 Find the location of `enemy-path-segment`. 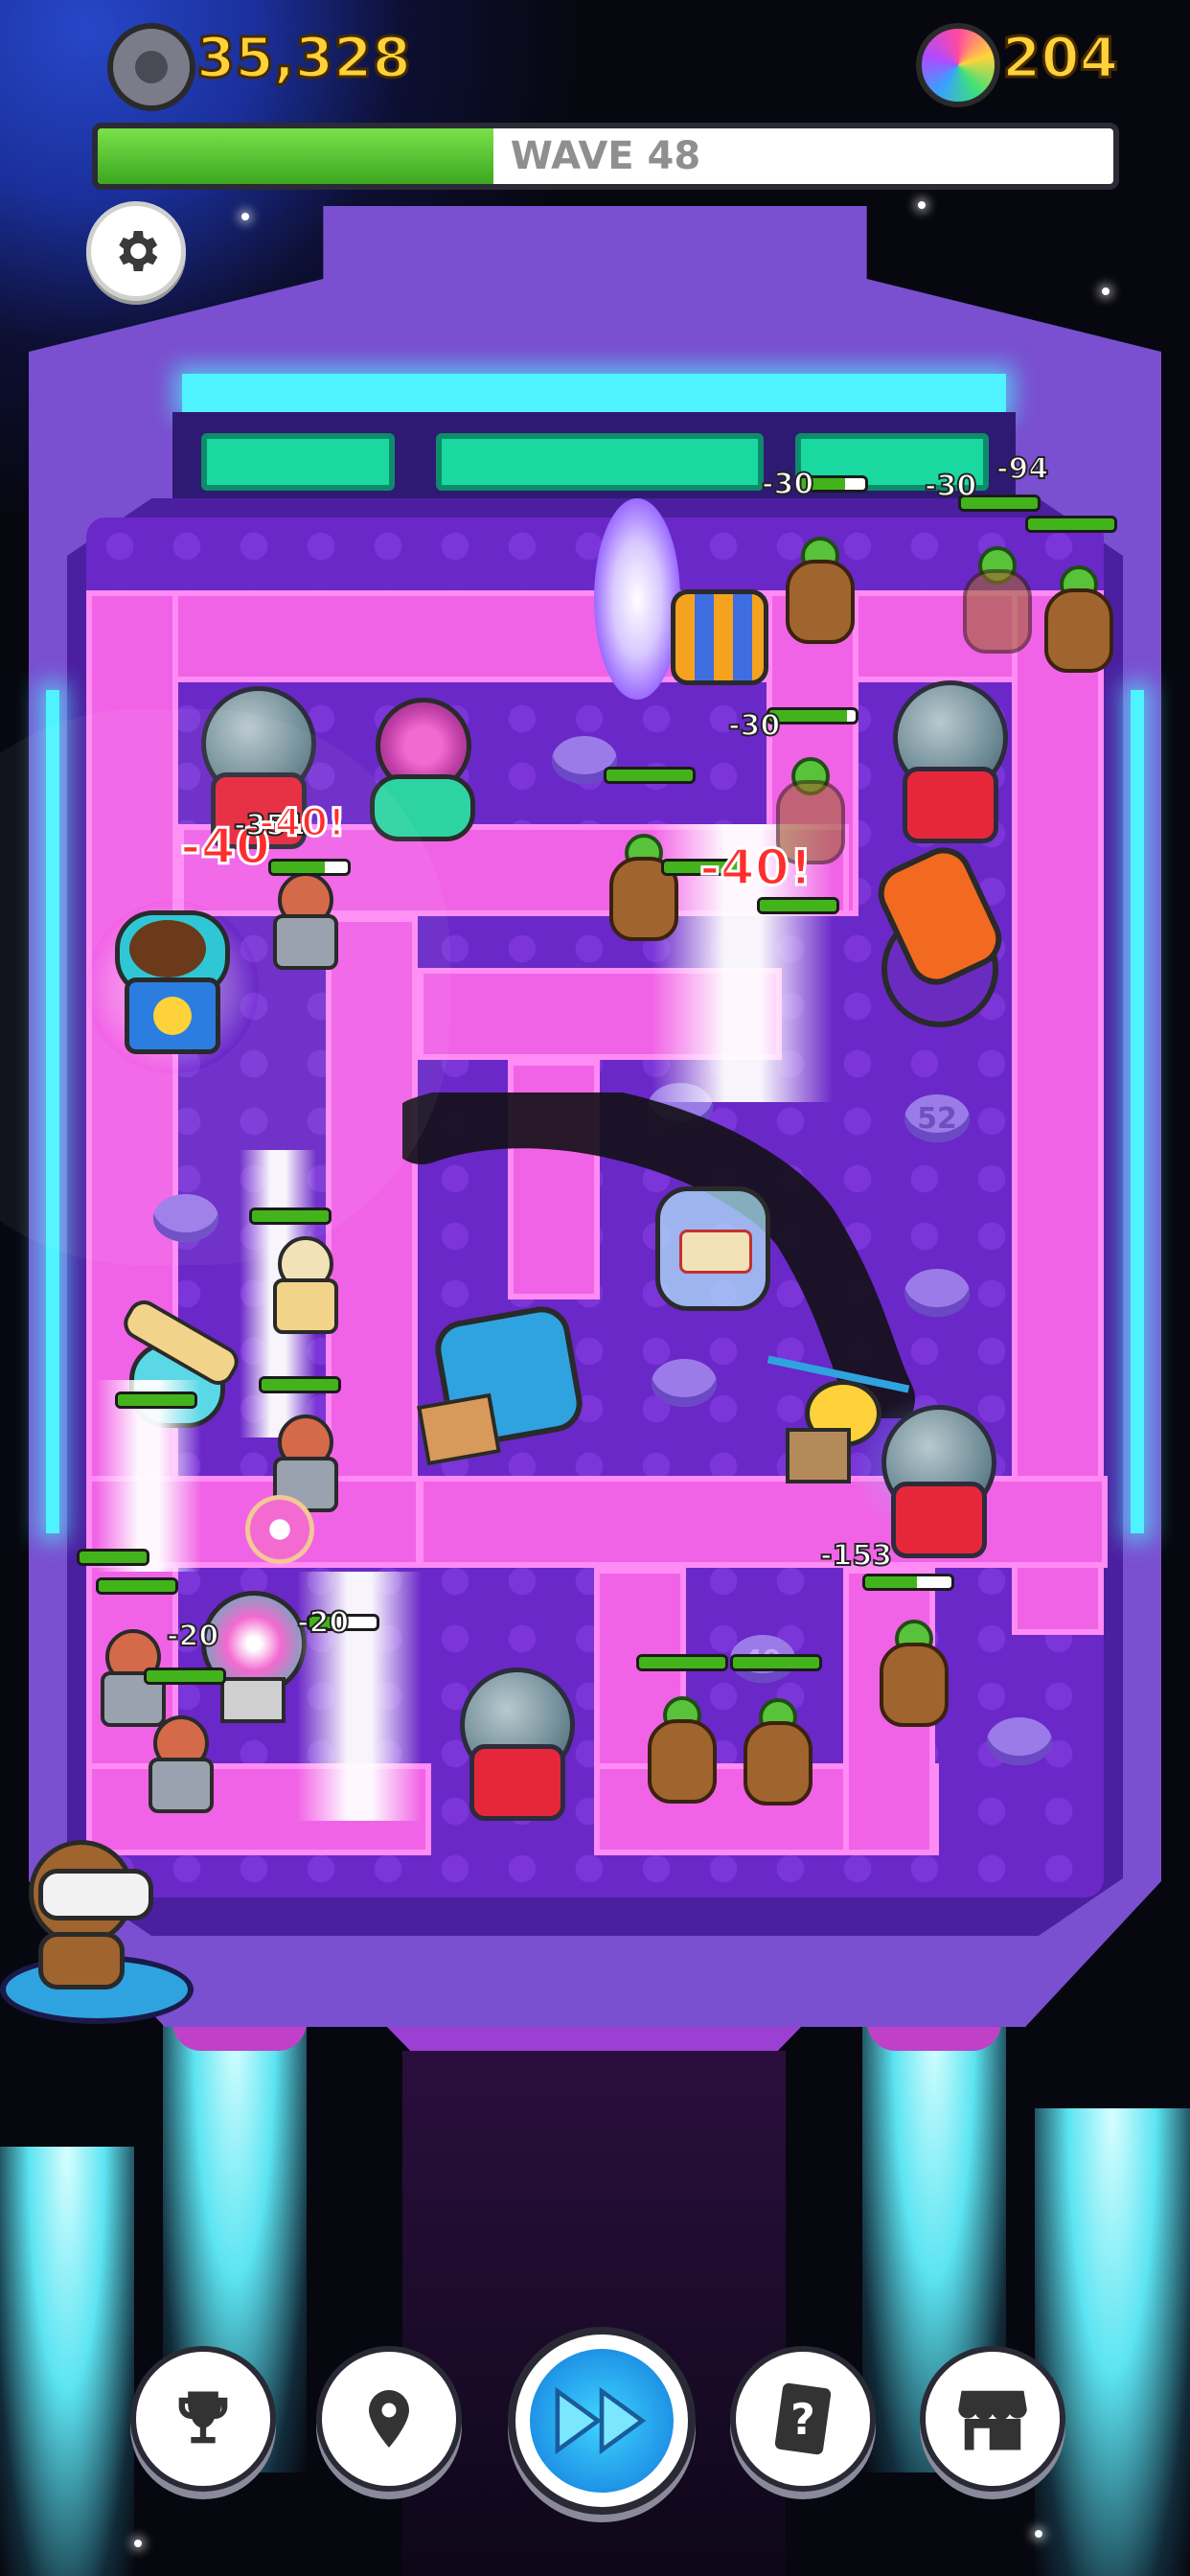

enemy-path-segment is located at coordinates (763, 1522).